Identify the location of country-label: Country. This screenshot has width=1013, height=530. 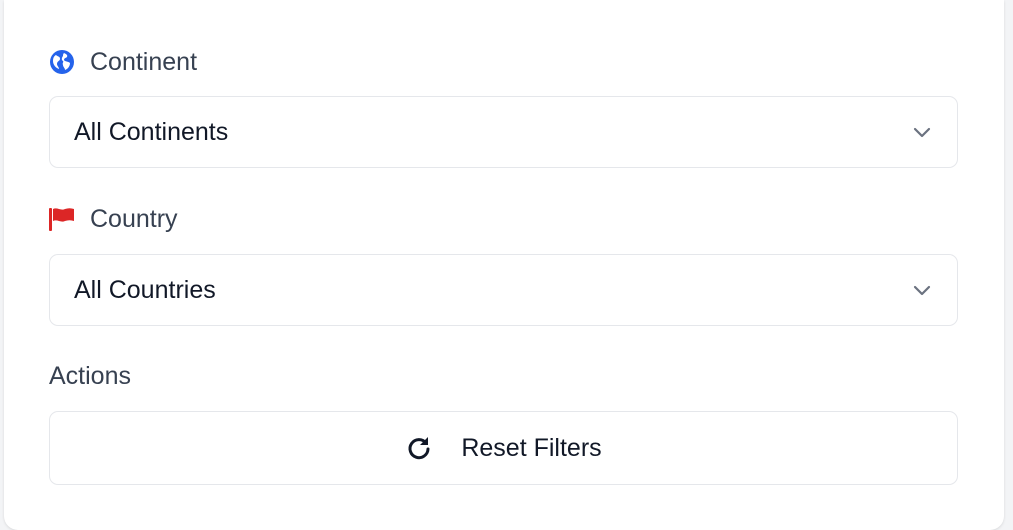
(113, 219).